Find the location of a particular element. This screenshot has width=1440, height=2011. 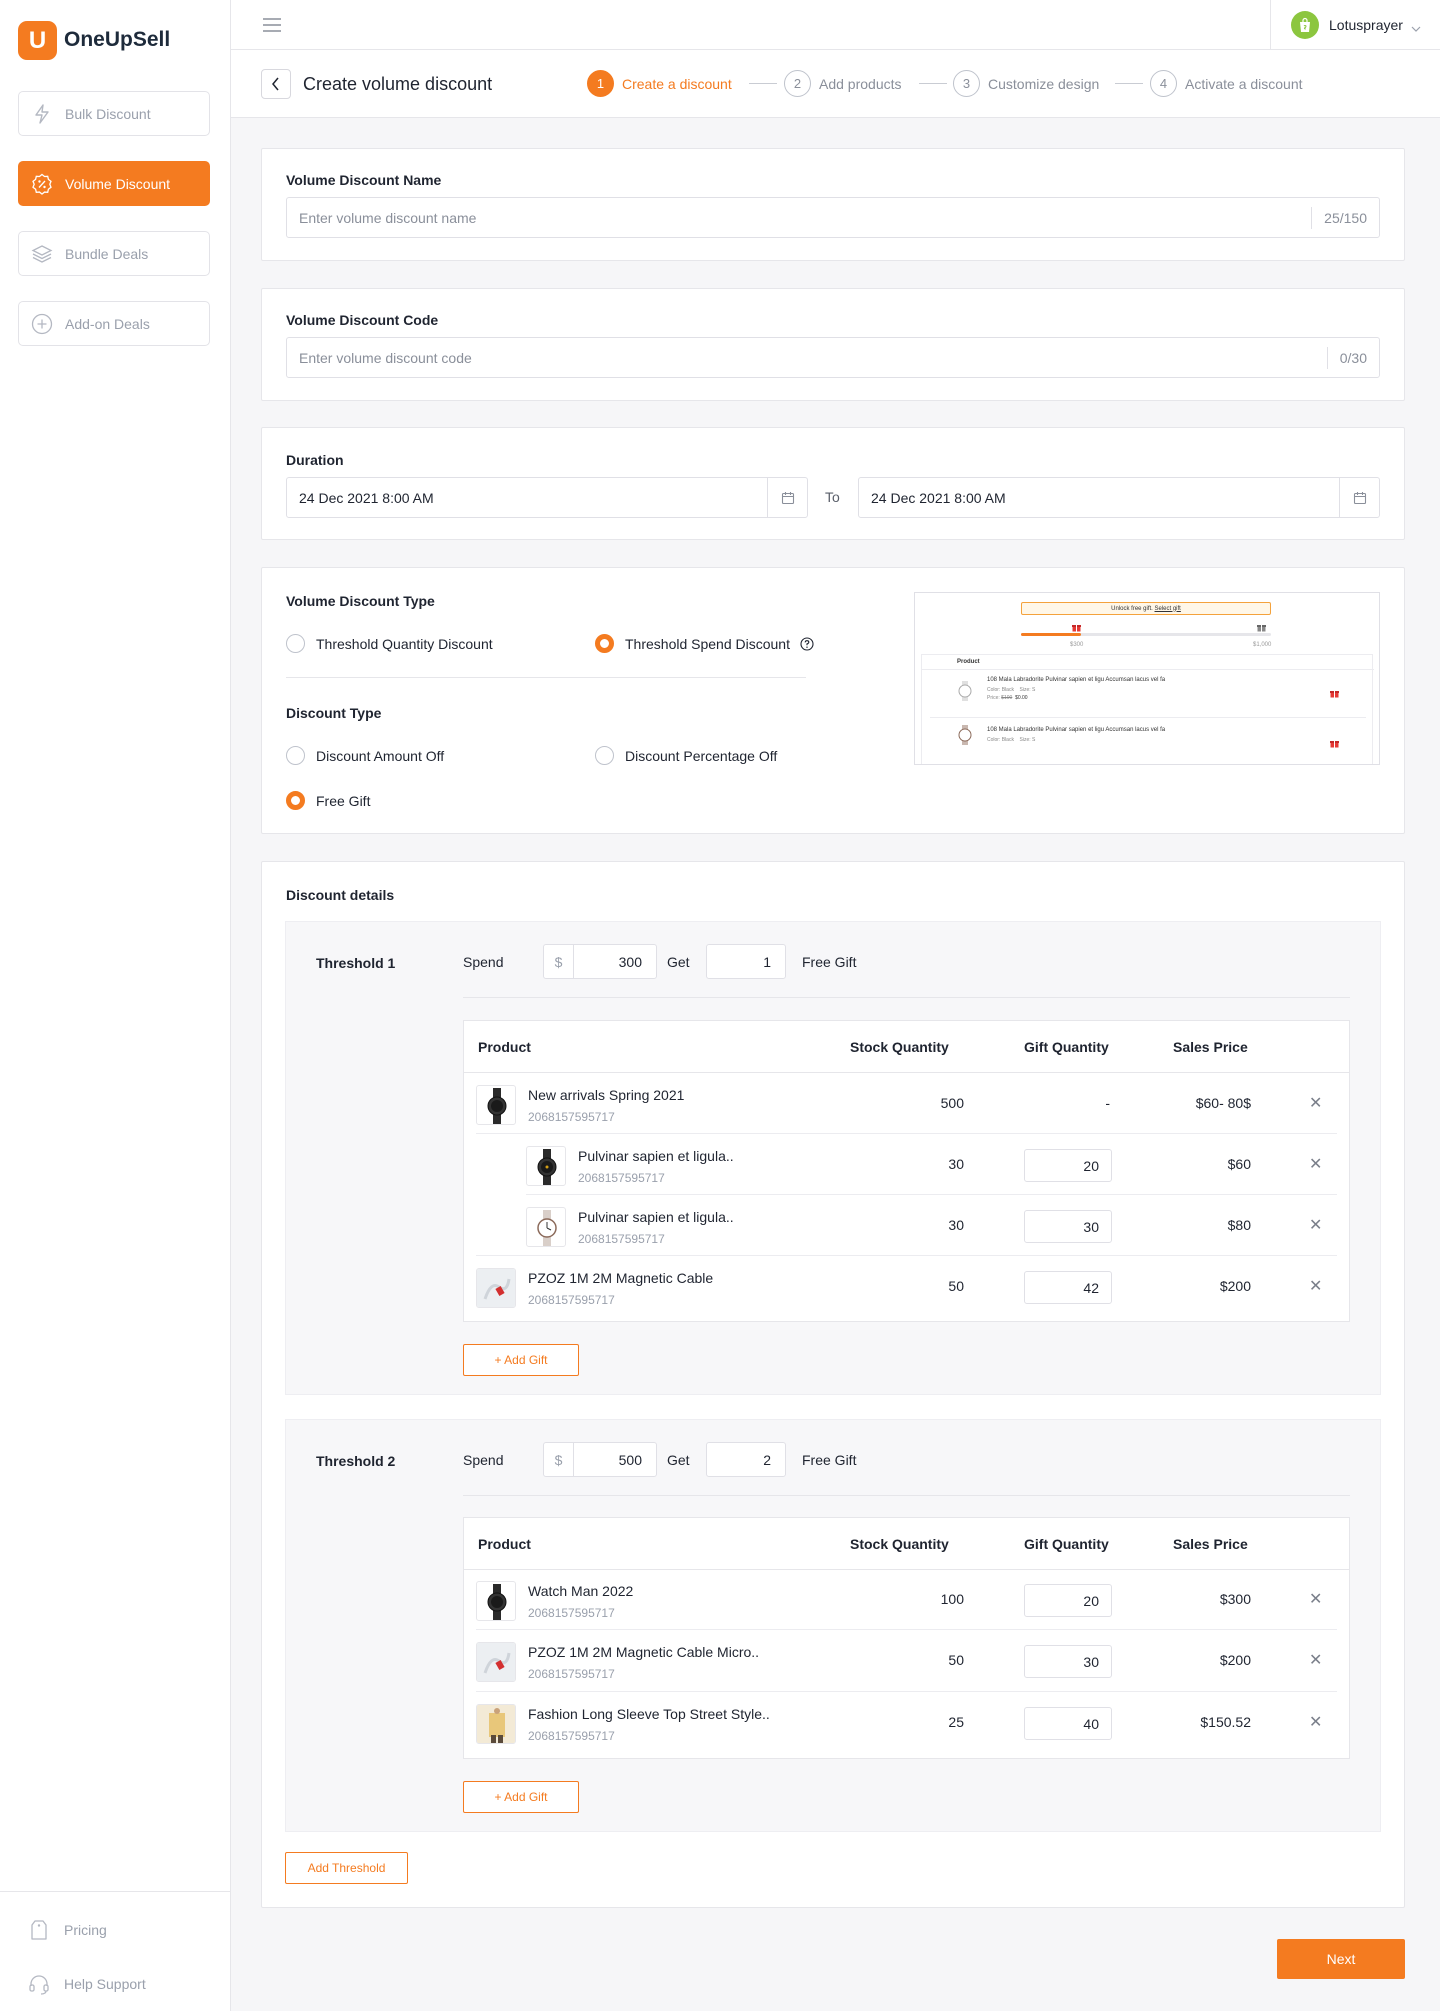

volume-discount-type-label: Volume Discount Type is located at coordinates (360, 601).